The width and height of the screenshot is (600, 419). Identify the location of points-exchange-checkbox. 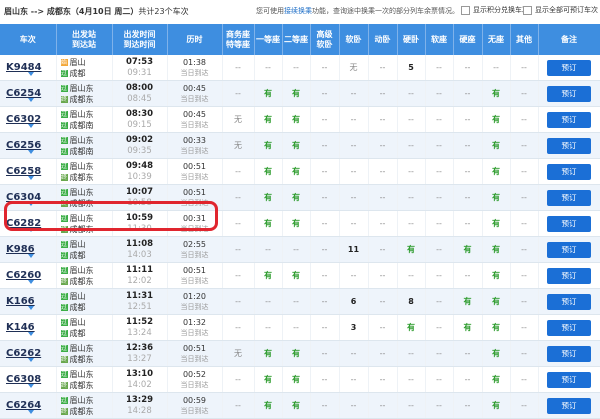
(465, 10).